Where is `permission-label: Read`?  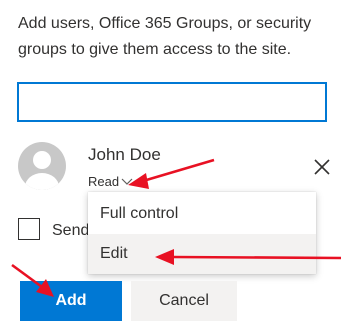 permission-label: Read is located at coordinates (104, 181).